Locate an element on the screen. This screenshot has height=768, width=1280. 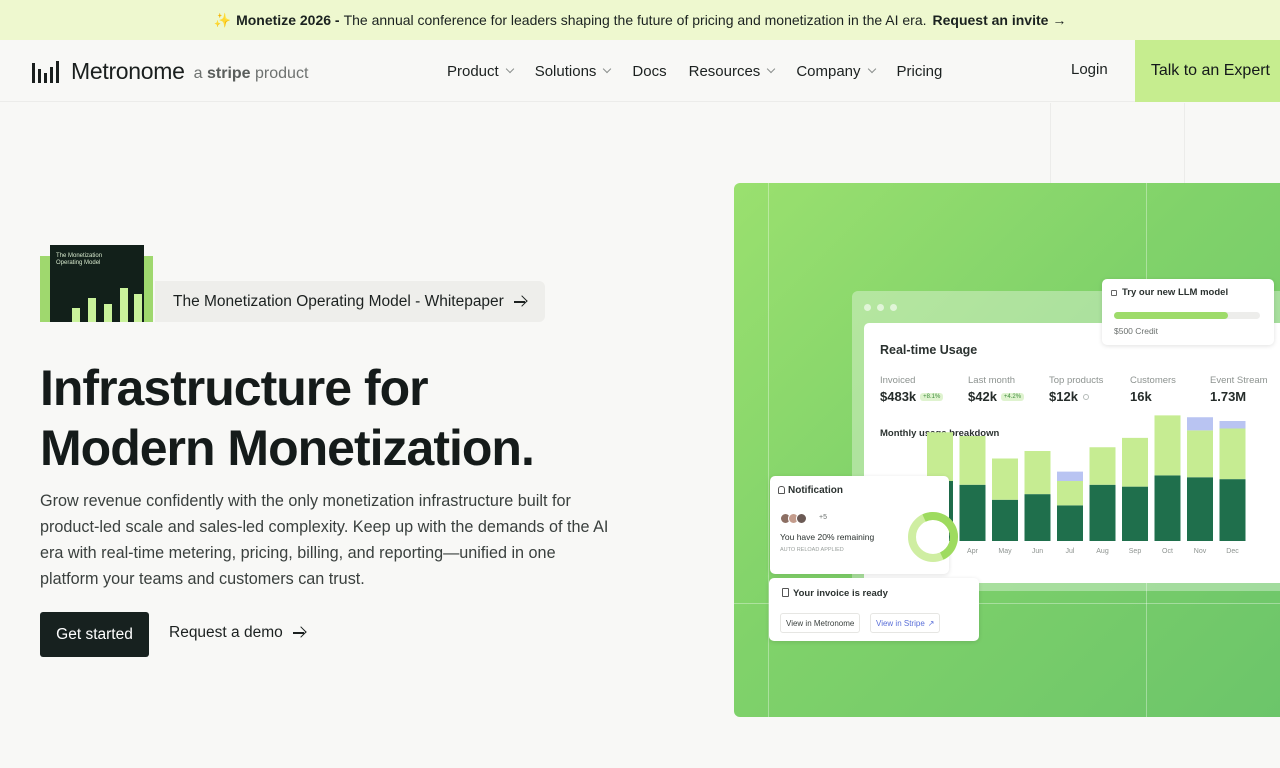
bar-mar-s1 is located at coordinates (940, 456).